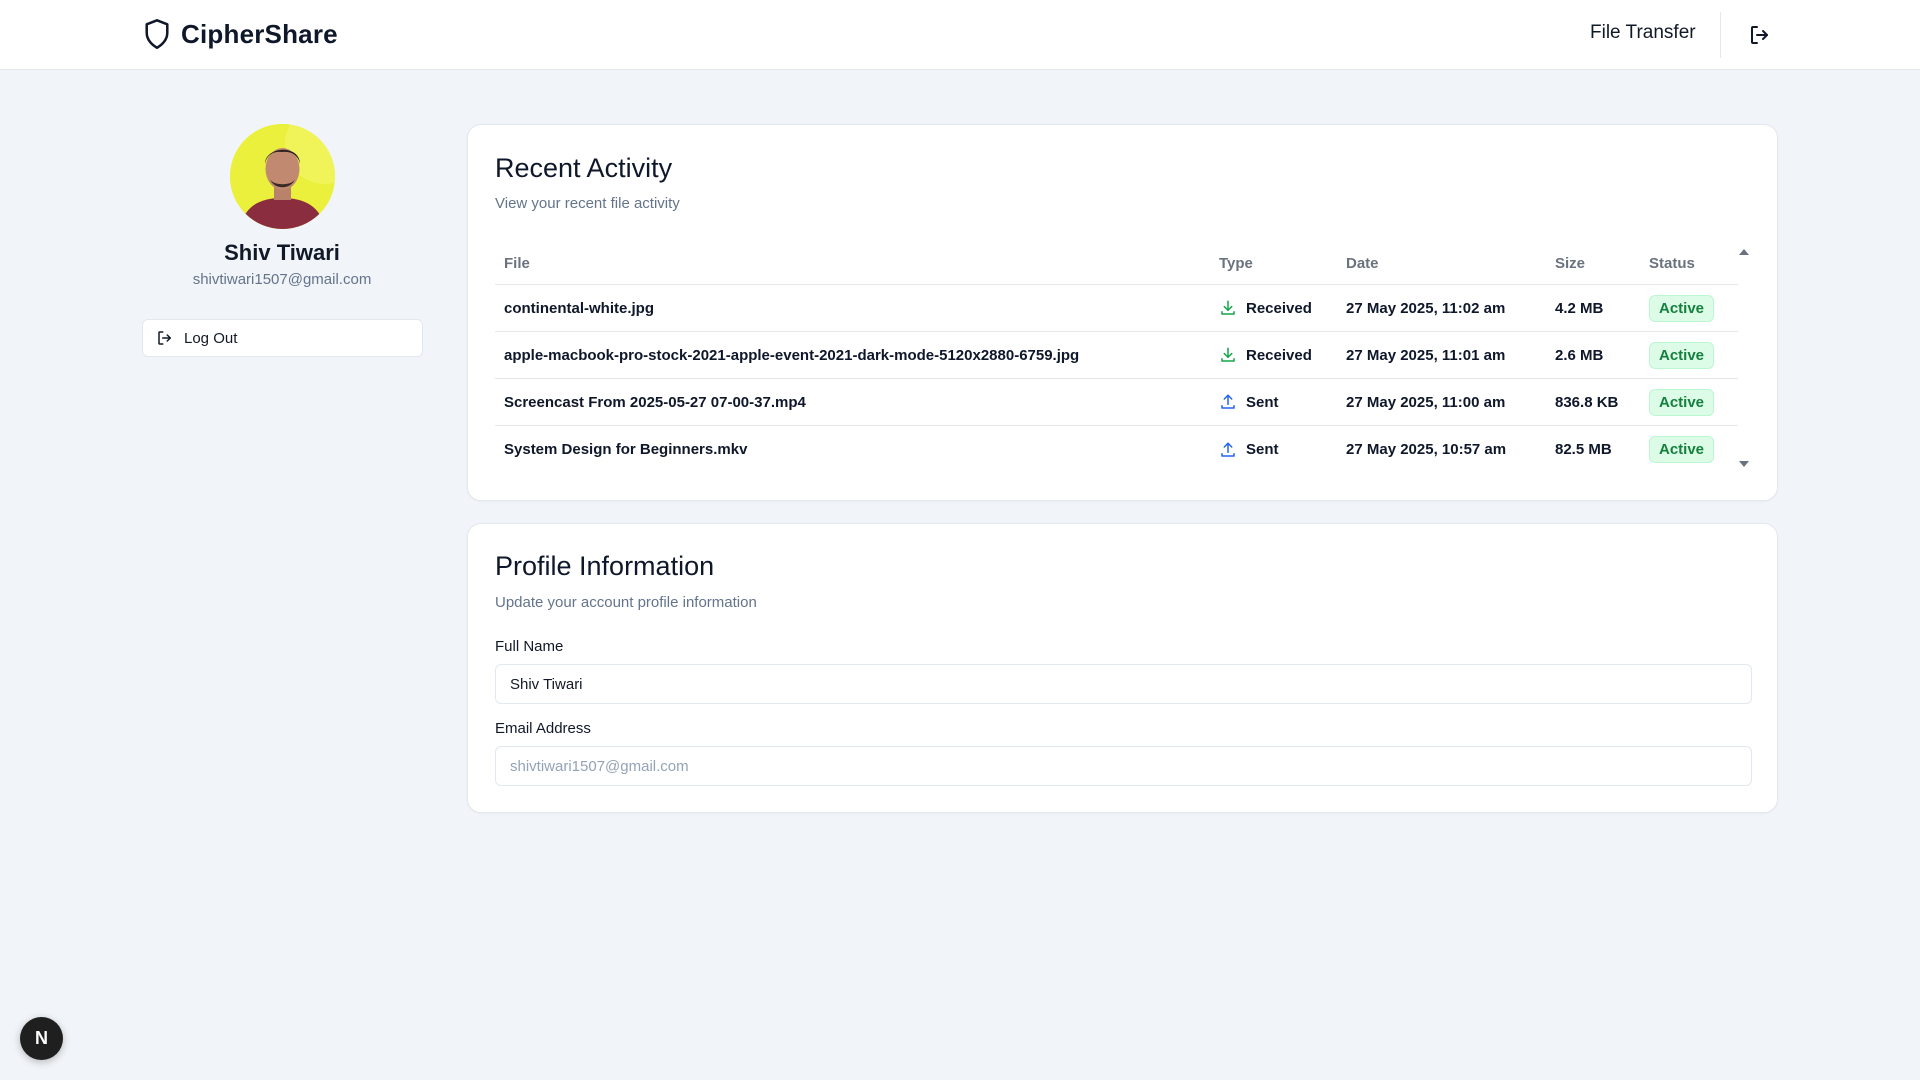 Image resolution: width=1920 pixels, height=1080 pixels. I want to click on column-header-type: Type, so click(1236, 263).